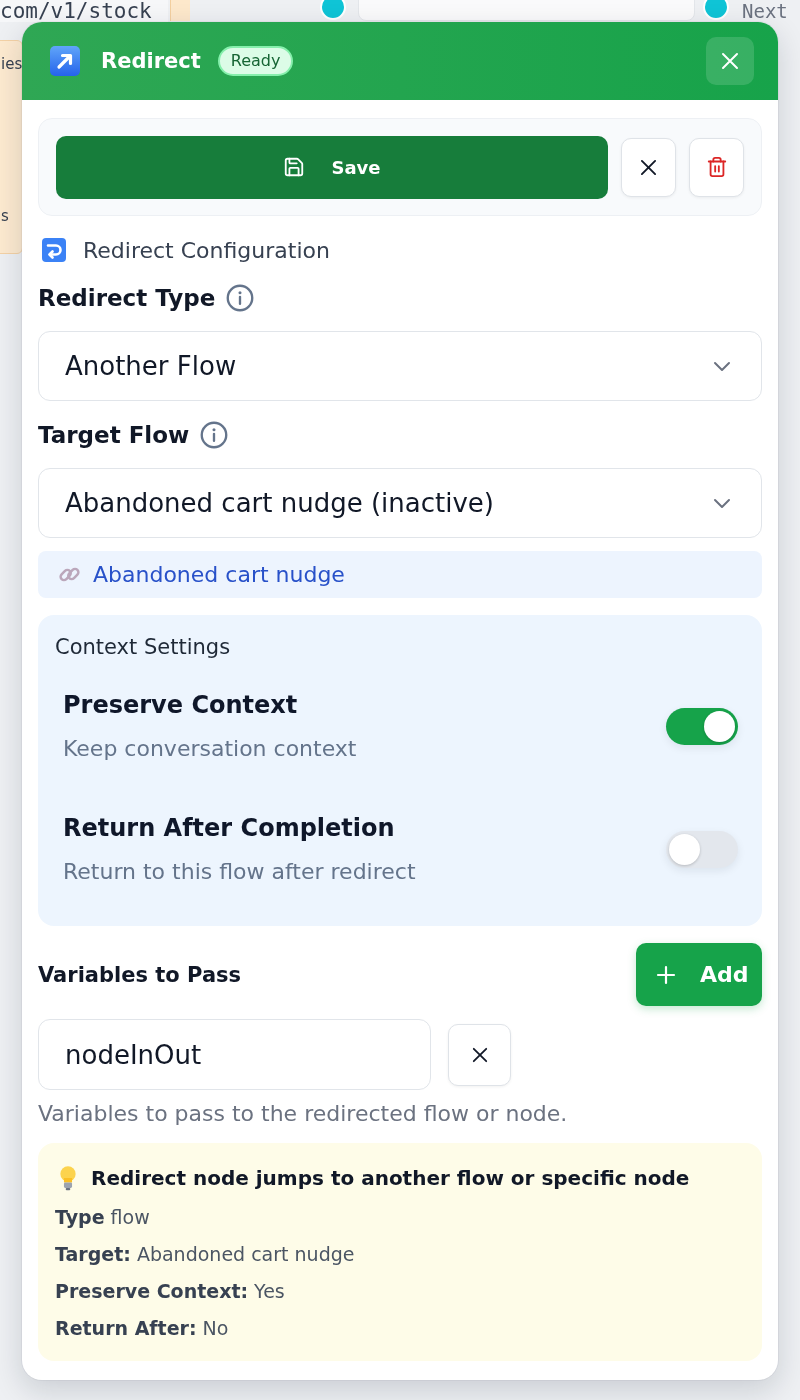  I want to click on setting-description: Return to this flow after redirect, so click(239, 872).